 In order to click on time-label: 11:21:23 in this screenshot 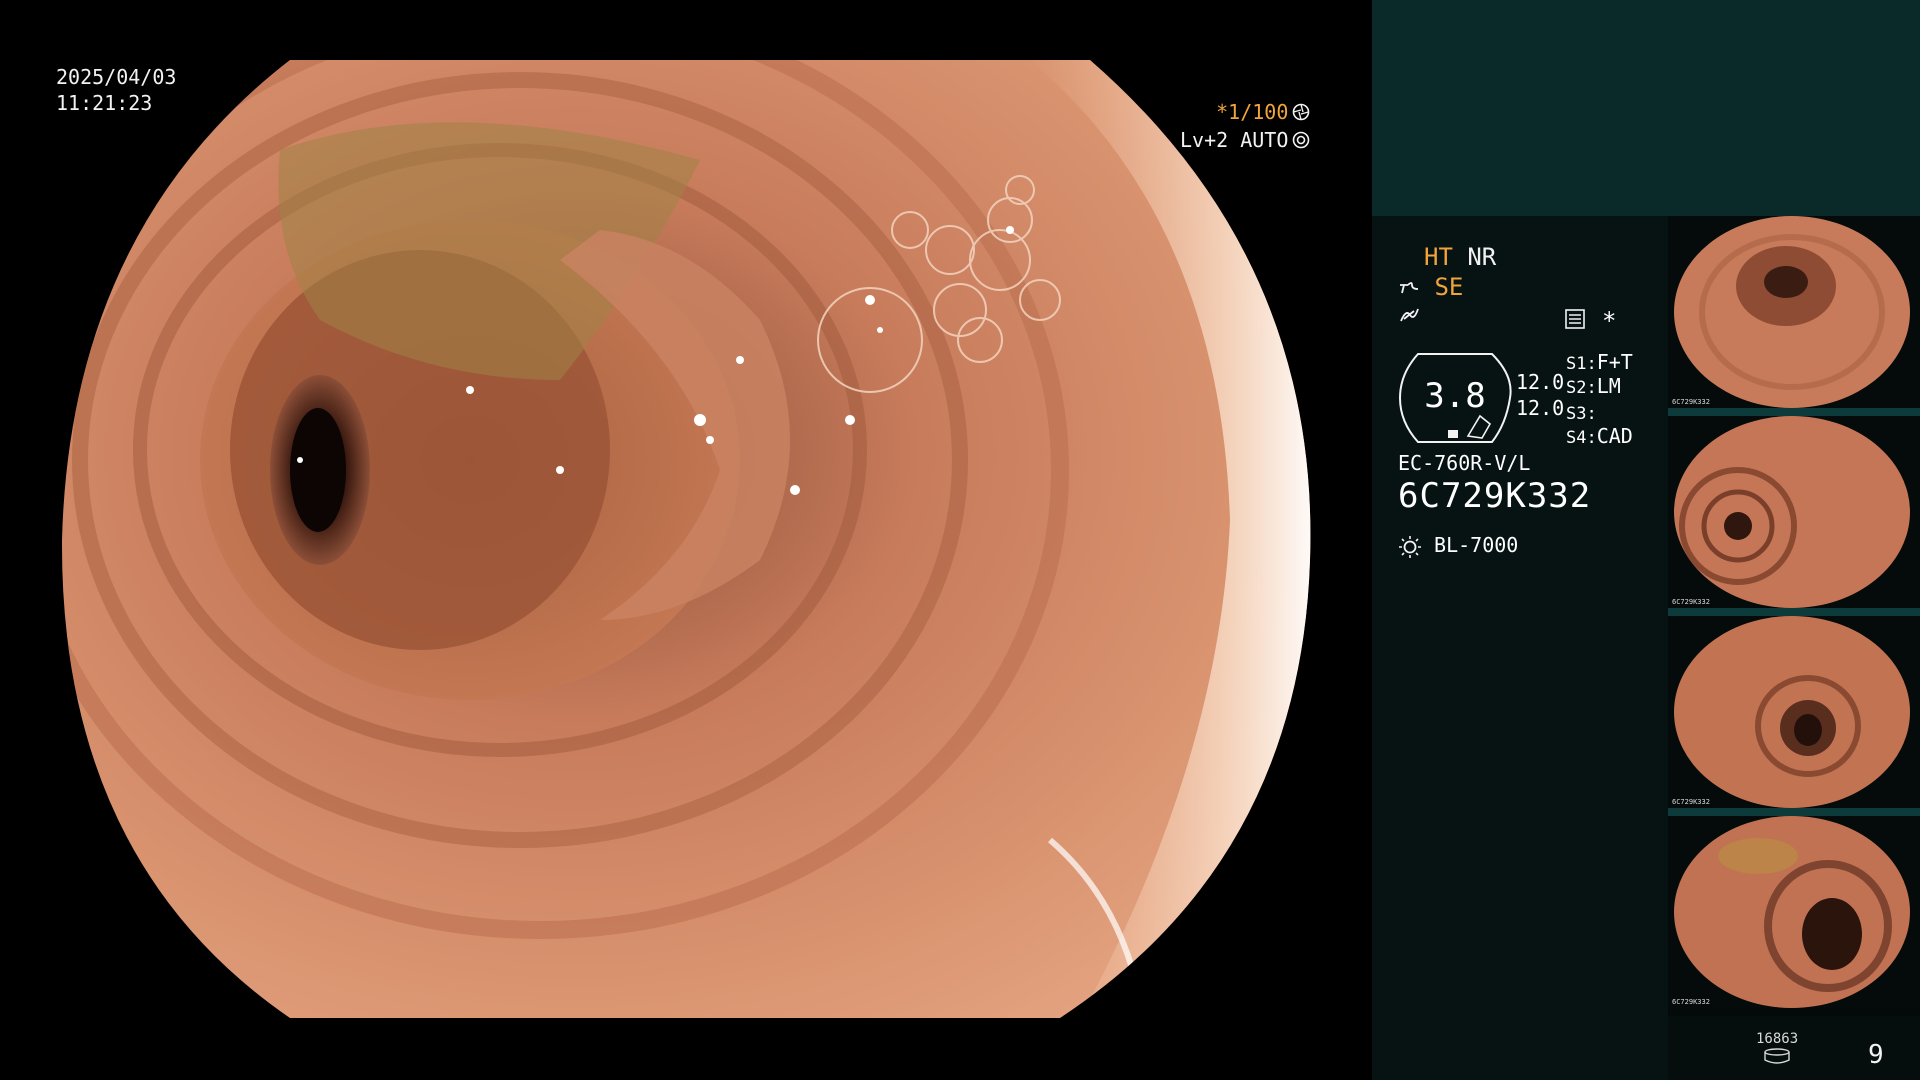, I will do `click(104, 103)`.